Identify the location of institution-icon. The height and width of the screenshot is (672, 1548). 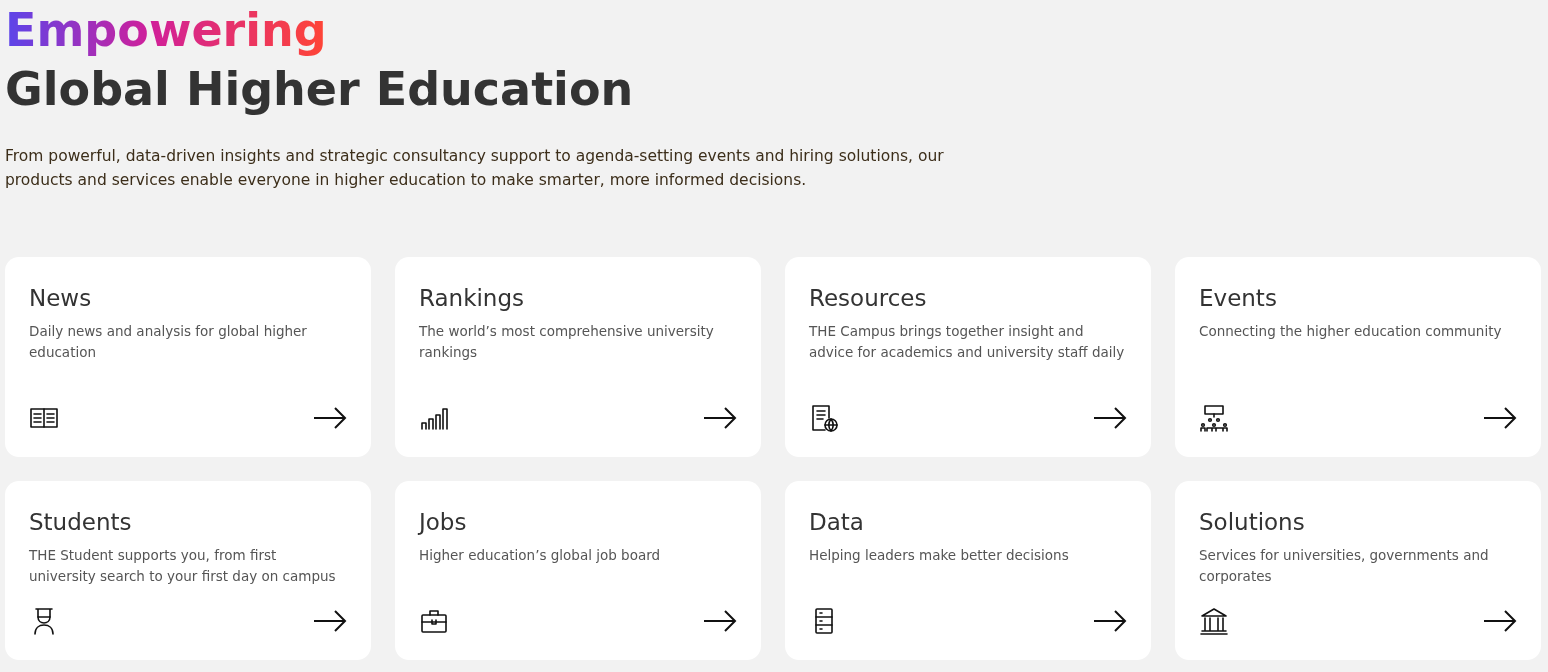
(1214, 621).